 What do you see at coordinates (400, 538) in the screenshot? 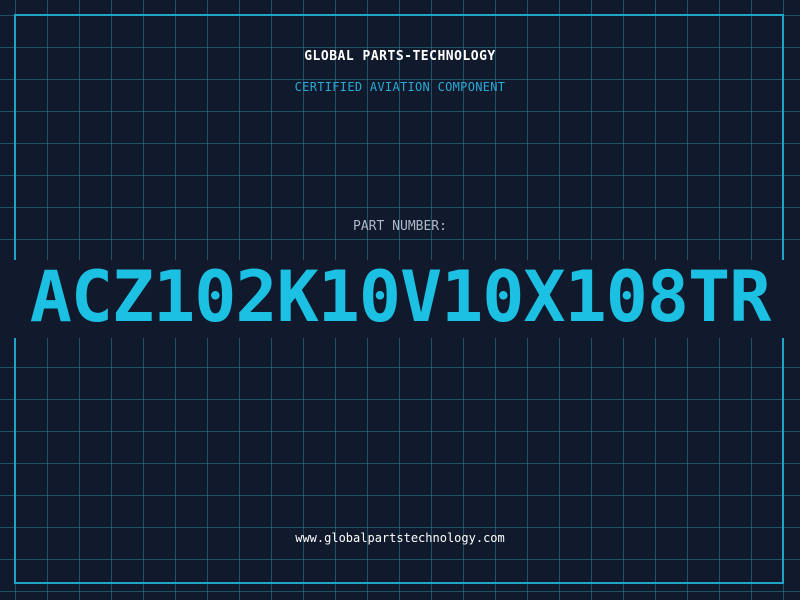
I see `website-url: www.globalpartstechnology.com` at bounding box center [400, 538].